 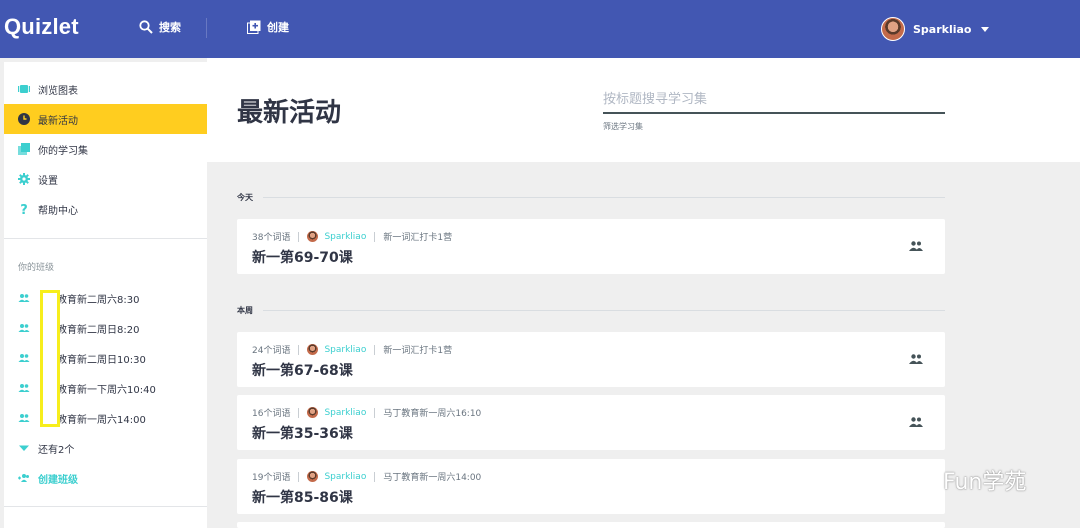 What do you see at coordinates (302, 434) in the screenshot?
I see `card-title: 新一第35-36课` at bounding box center [302, 434].